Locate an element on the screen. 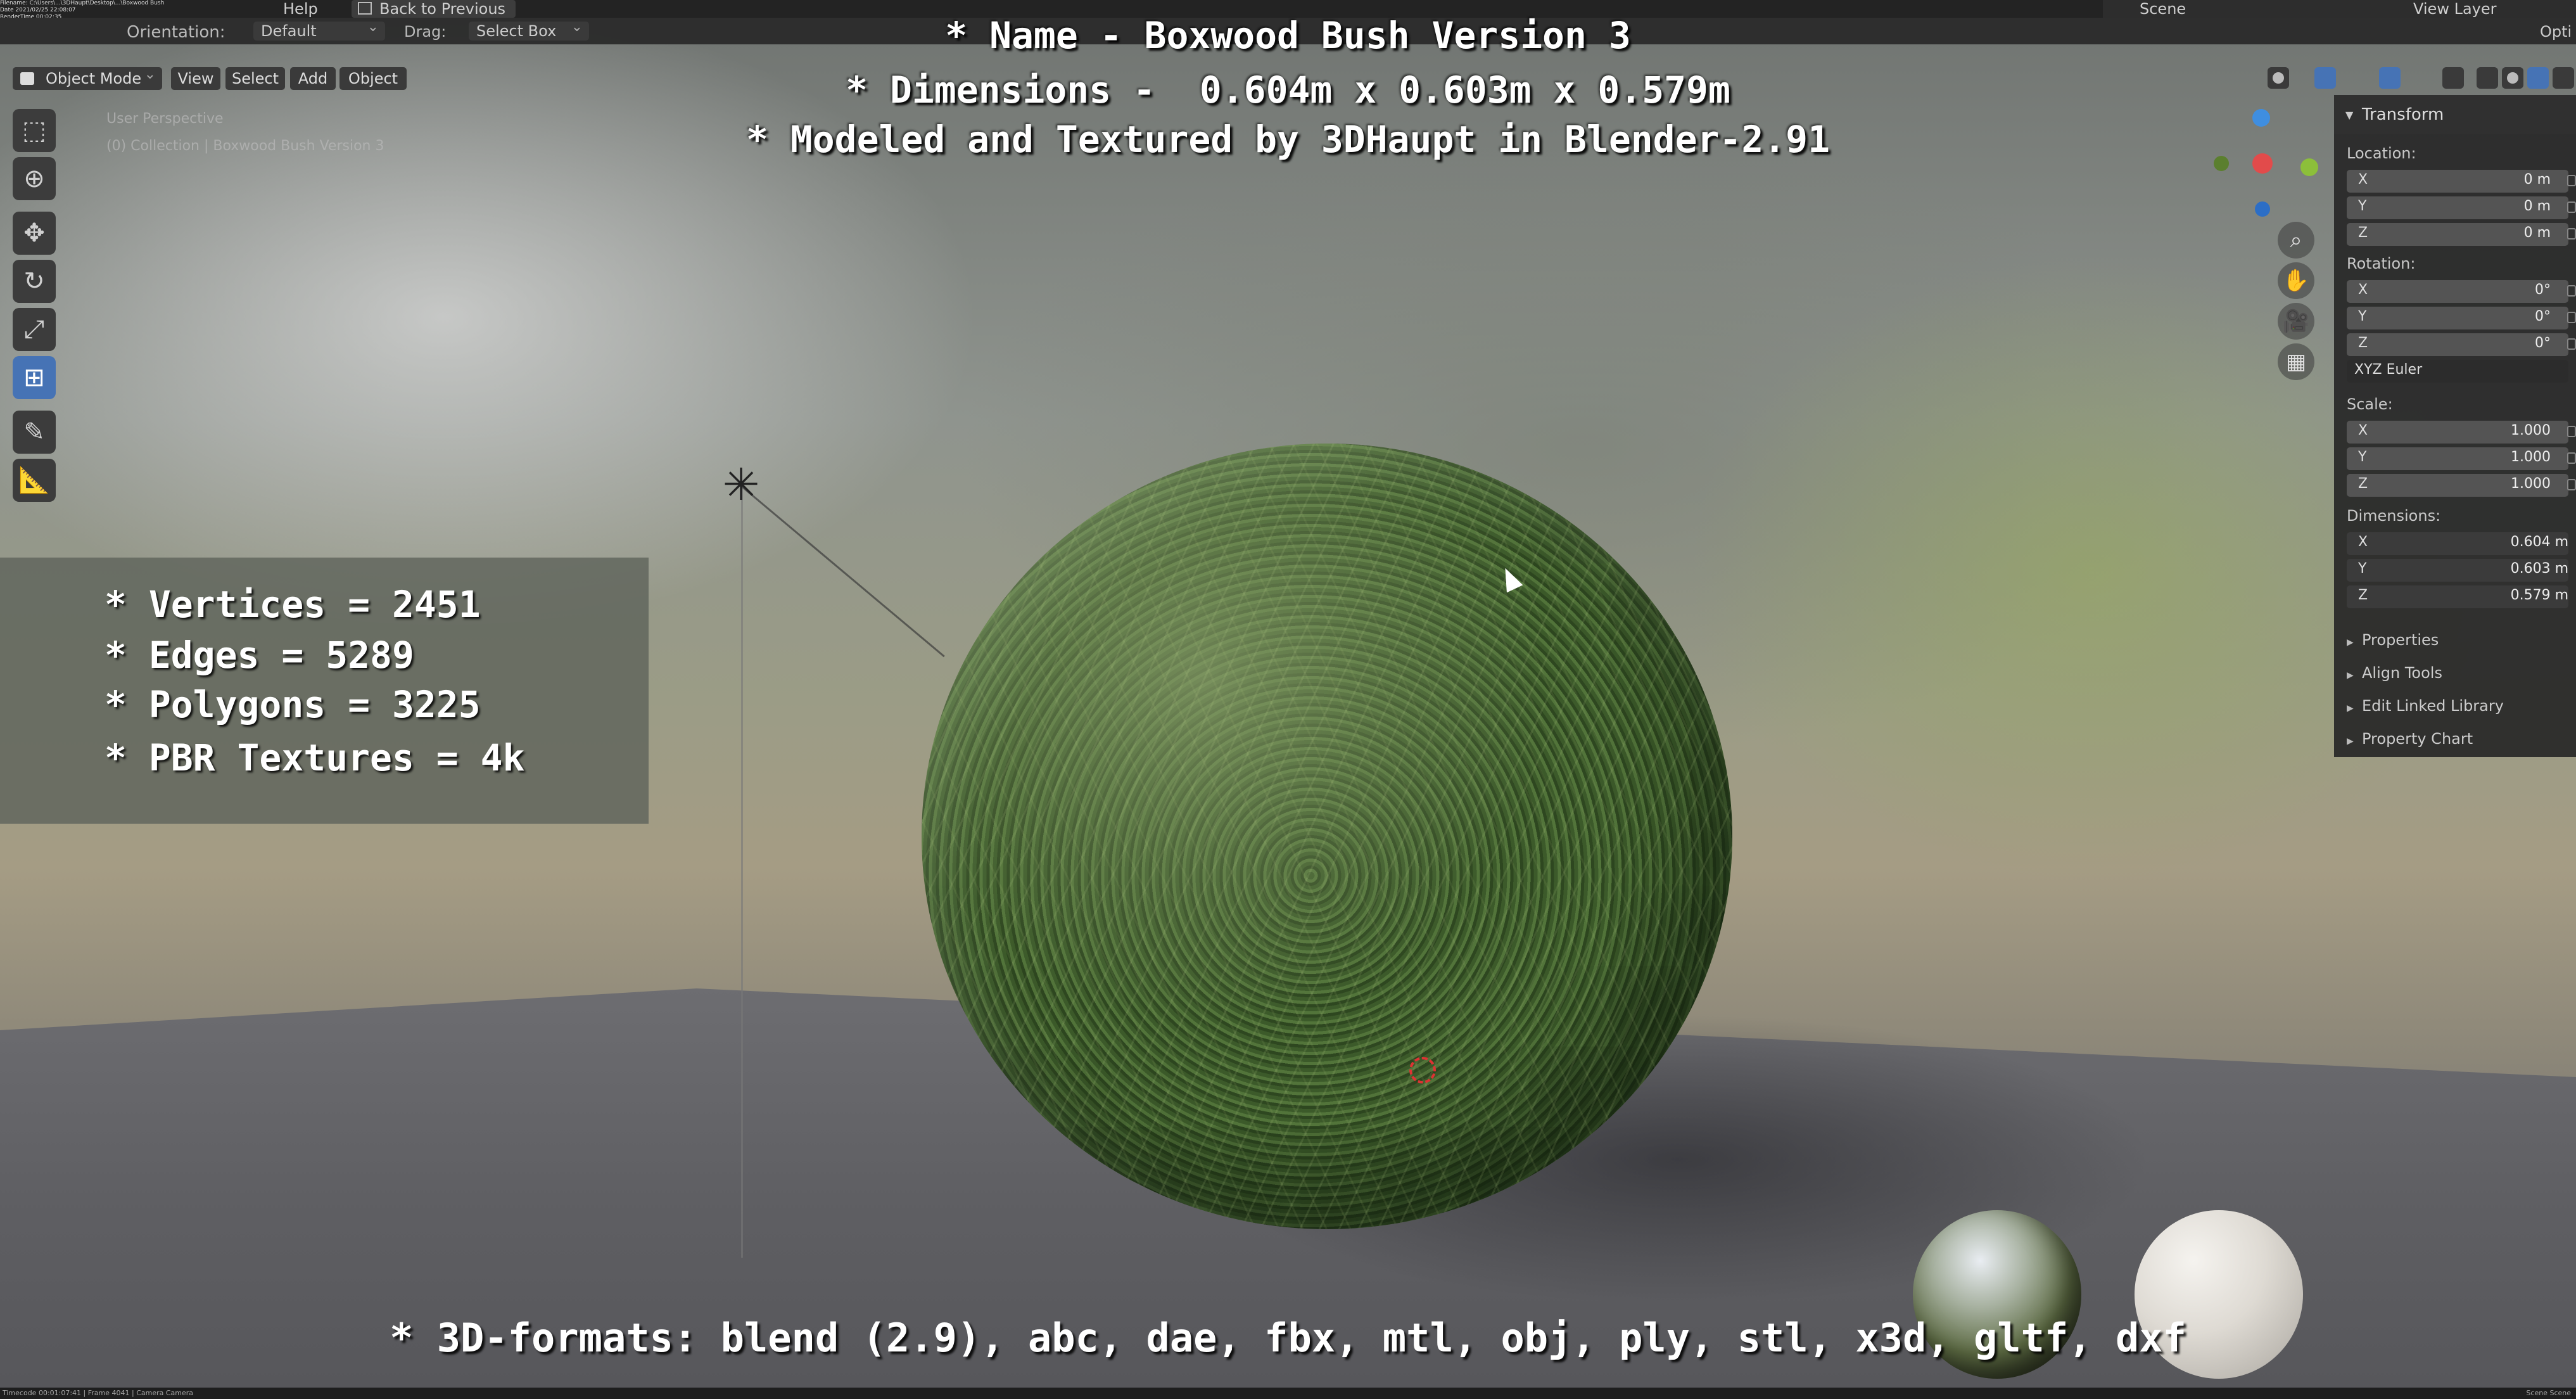  annotate-tool-icon: ✎ is located at coordinates (34, 432).